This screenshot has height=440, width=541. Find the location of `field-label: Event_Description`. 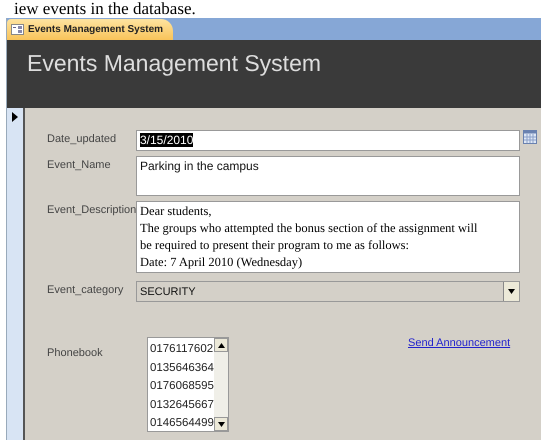

field-label: Event_Description is located at coordinates (91, 209).